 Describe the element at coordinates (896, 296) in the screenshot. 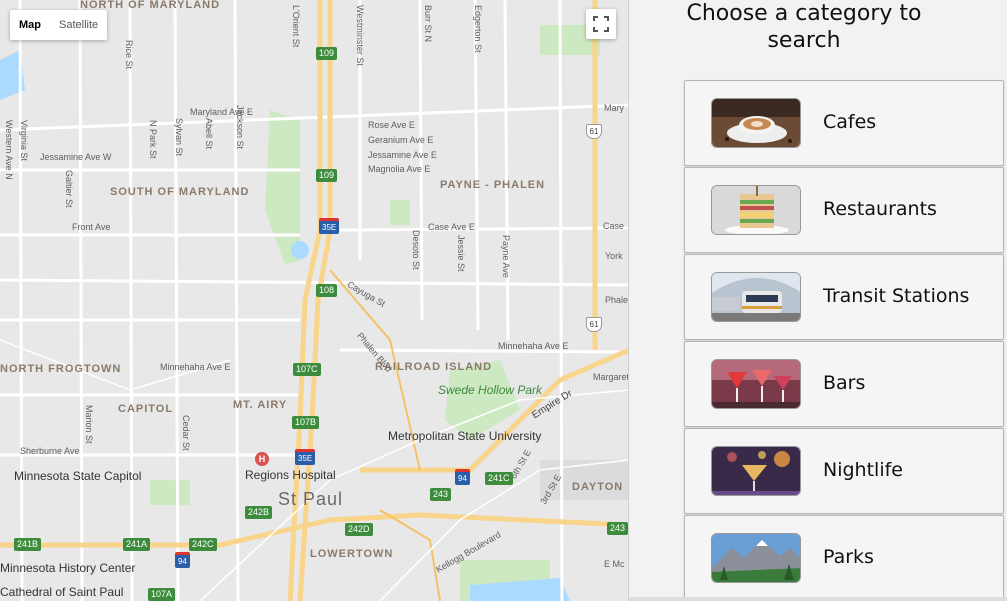

I see `category-label: Transit Stations` at that location.